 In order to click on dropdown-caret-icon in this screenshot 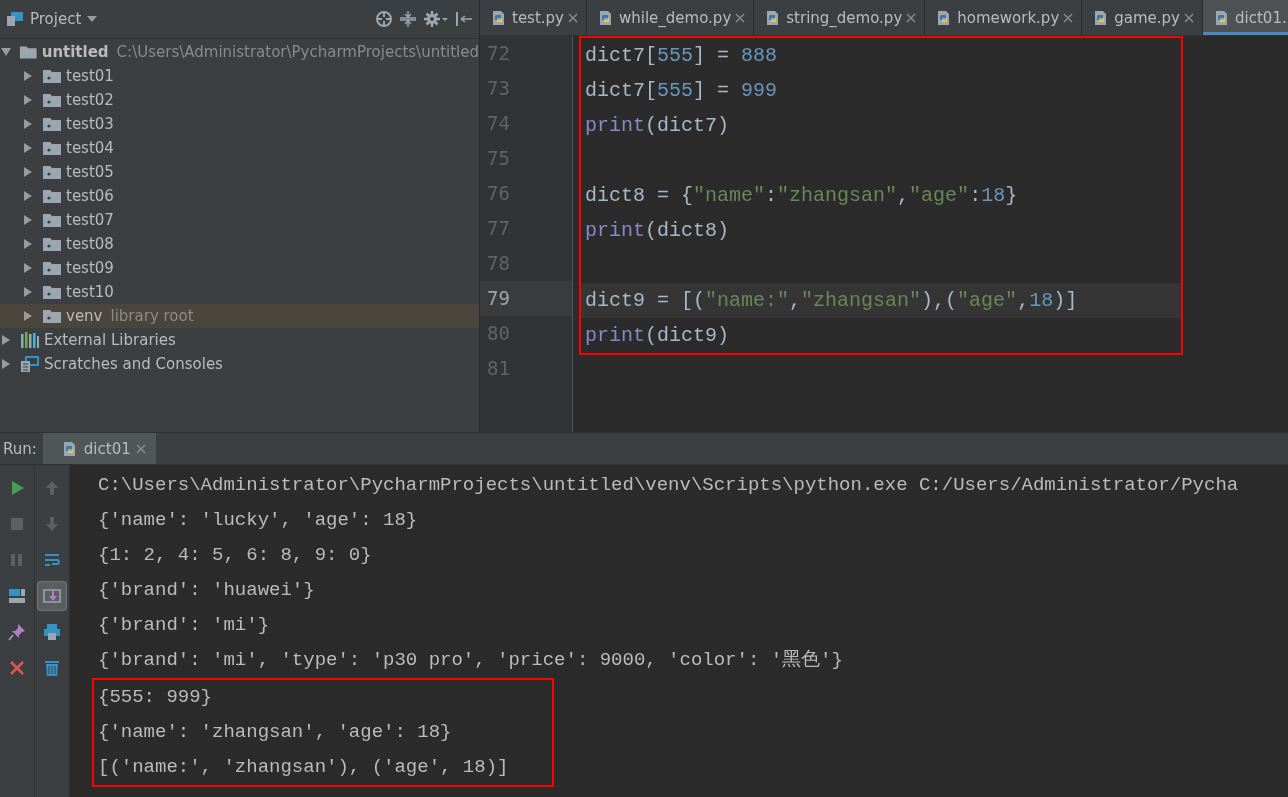, I will do `click(92, 19)`.